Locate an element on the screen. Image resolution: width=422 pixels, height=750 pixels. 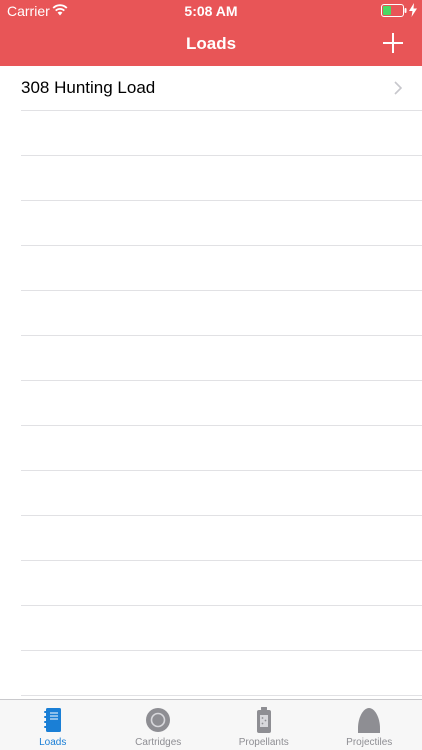
tab-label: Propellants is located at coordinates (263, 742).